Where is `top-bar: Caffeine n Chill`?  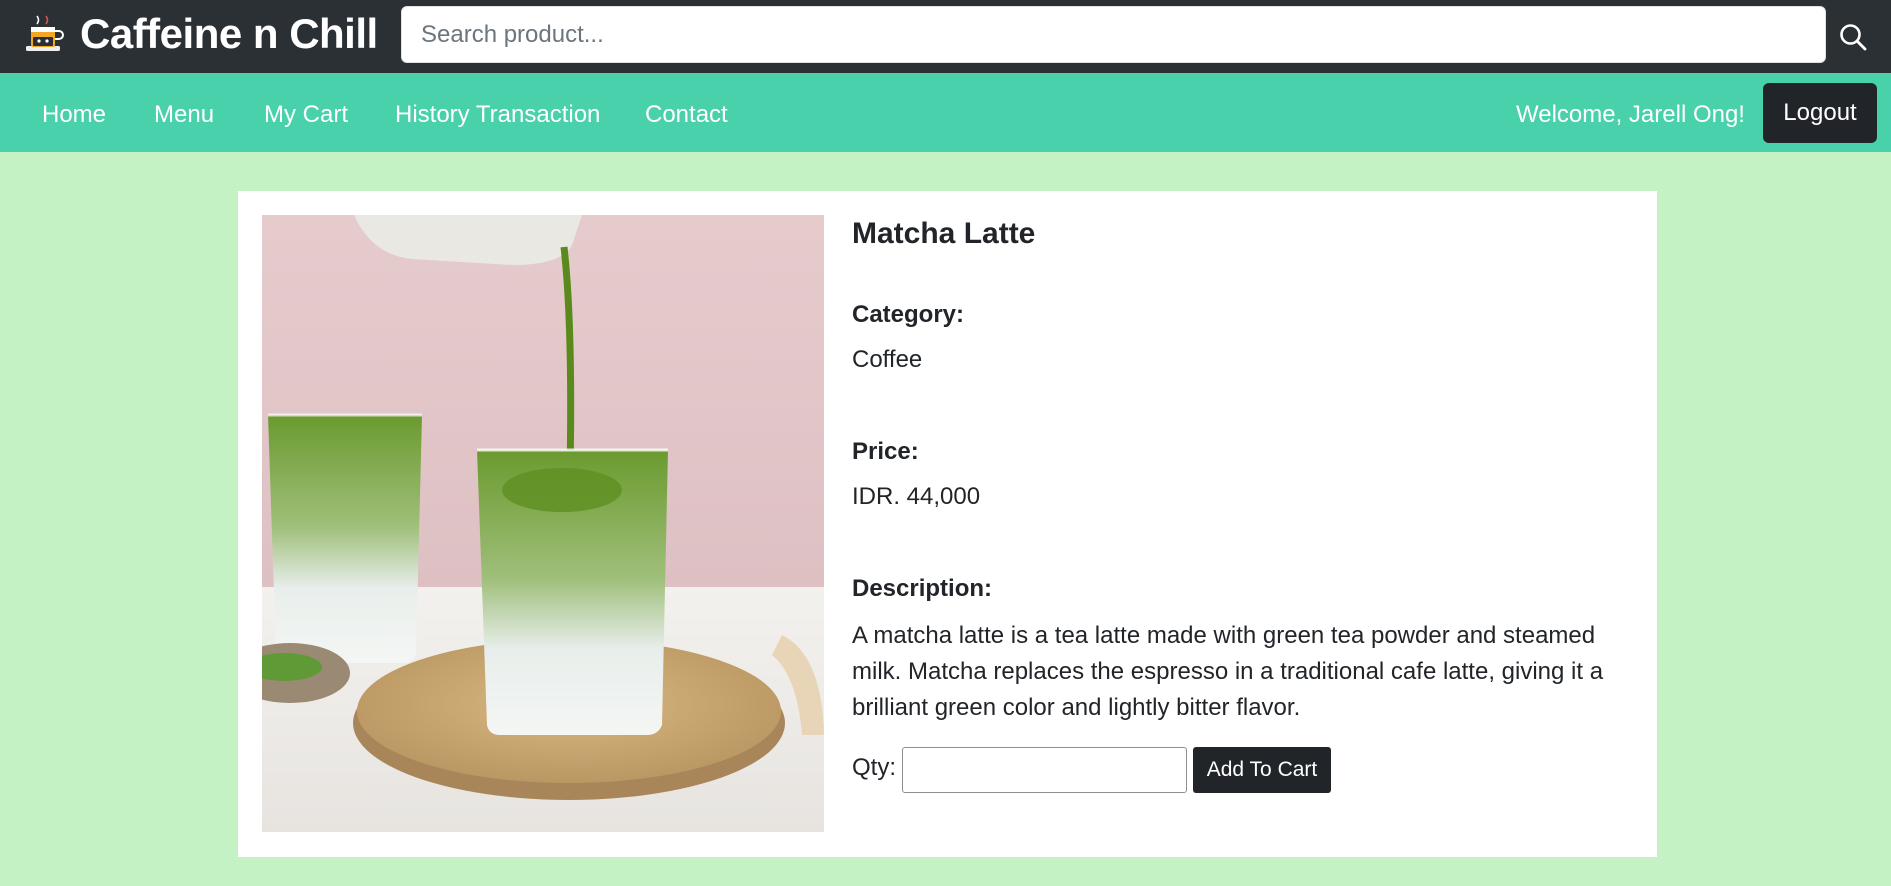 top-bar: Caffeine n Chill is located at coordinates (945, 36).